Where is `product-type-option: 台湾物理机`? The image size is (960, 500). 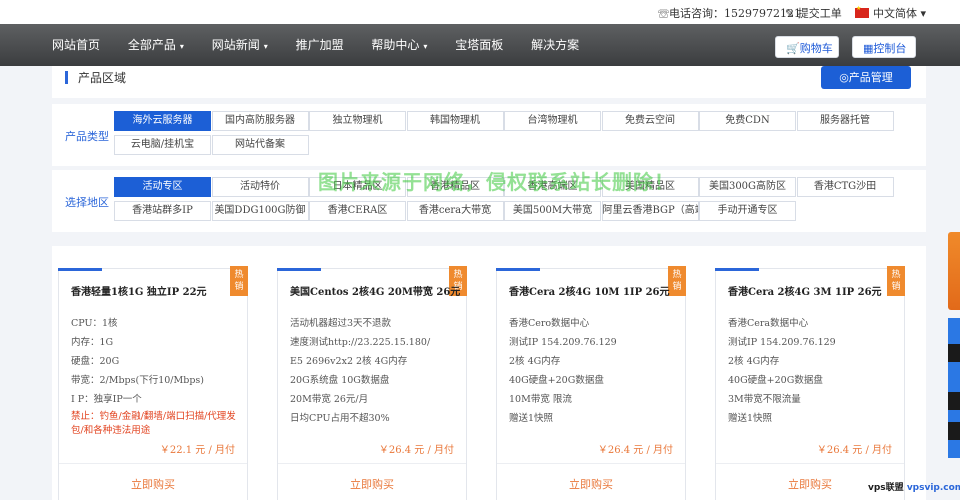
product-type-option: 台湾物理机 is located at coordinates (552, 121).